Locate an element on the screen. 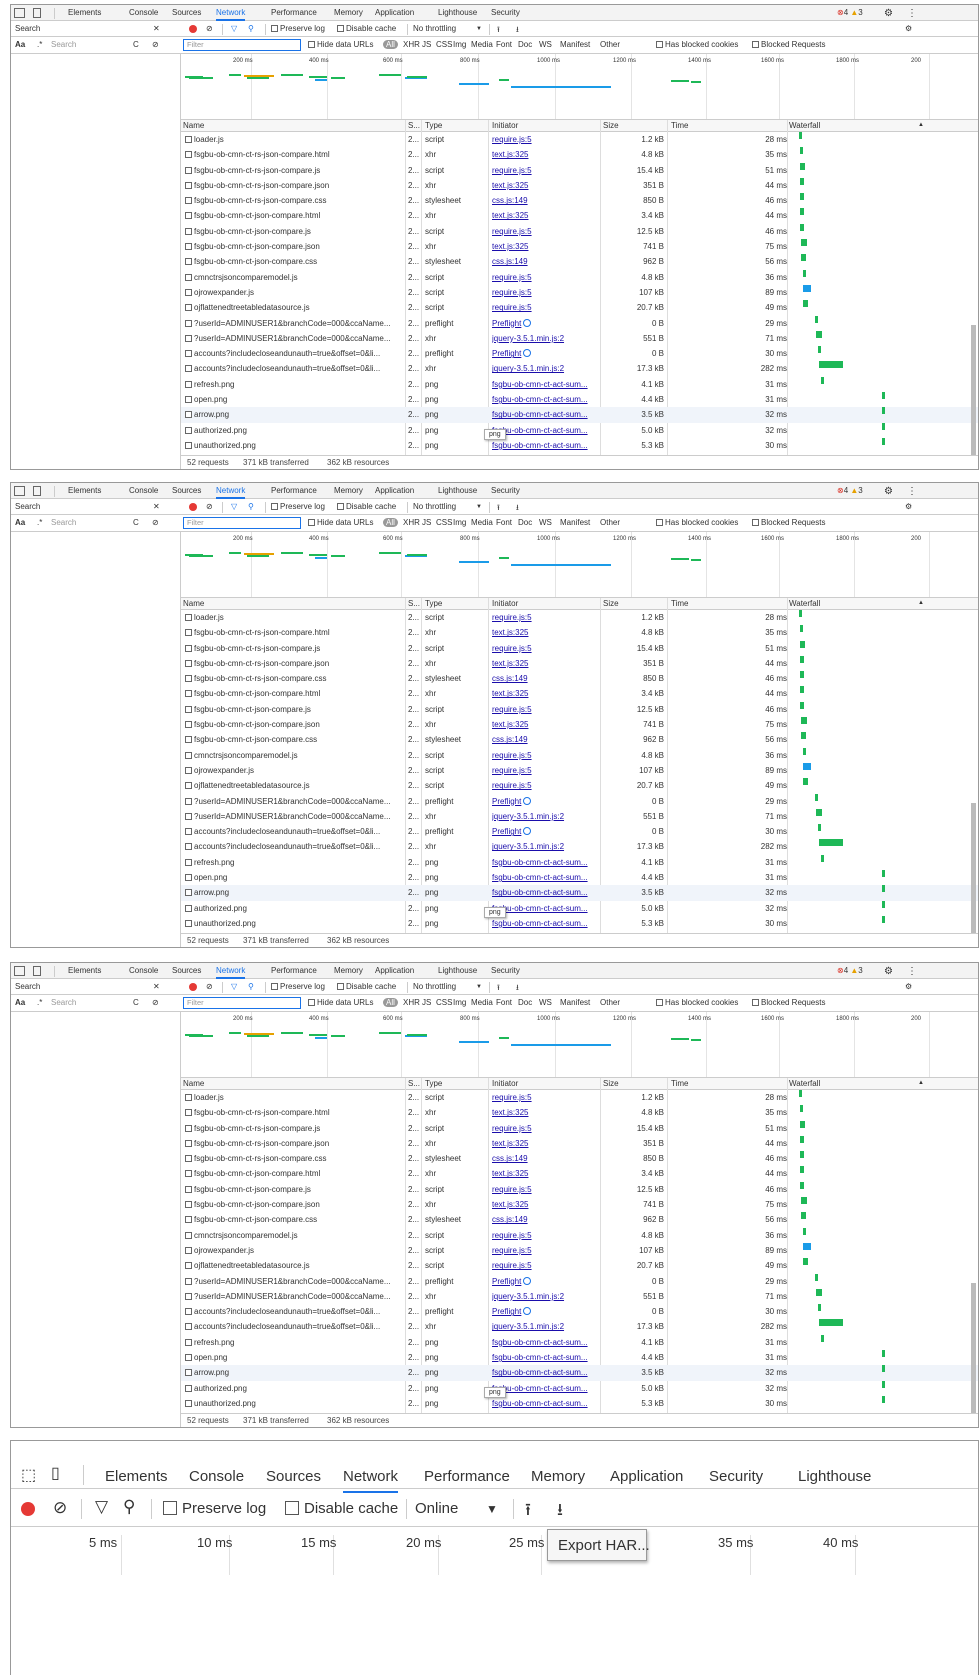 This screenshot has width=979, height=1675. filter-all-button: All is located at coordinates (390, 44).